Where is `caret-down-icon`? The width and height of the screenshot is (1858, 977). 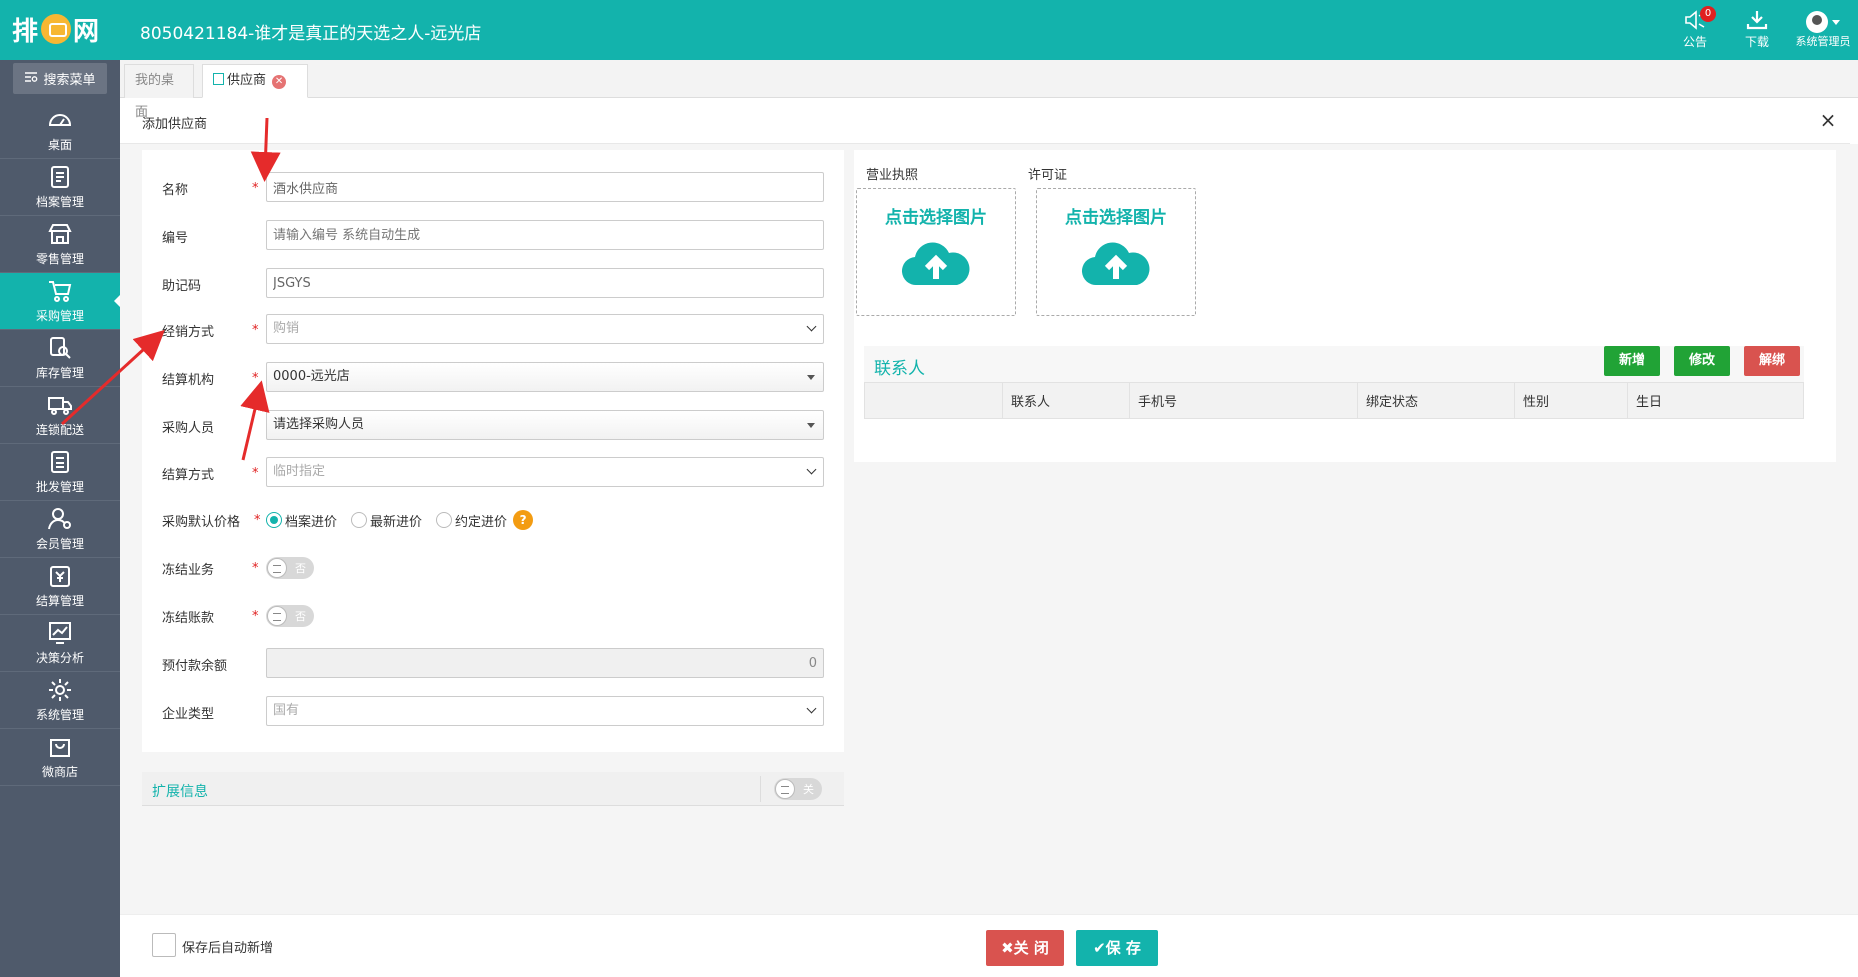
caret-down-icon is located at coordinates (811, 425).